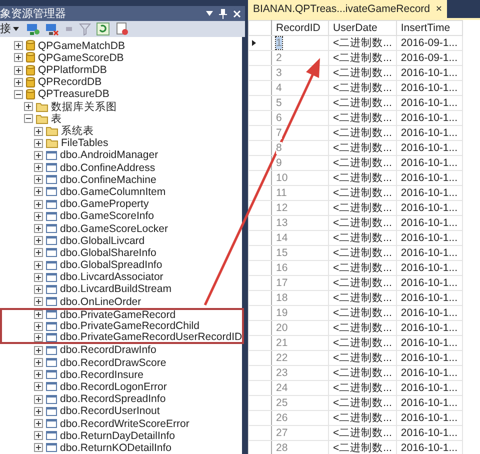 The image size is (480, 454). What do you see at coordinates (33, 29) in the screenshot?
I see `computer-plug-icon` at bounding box center [33, 29].